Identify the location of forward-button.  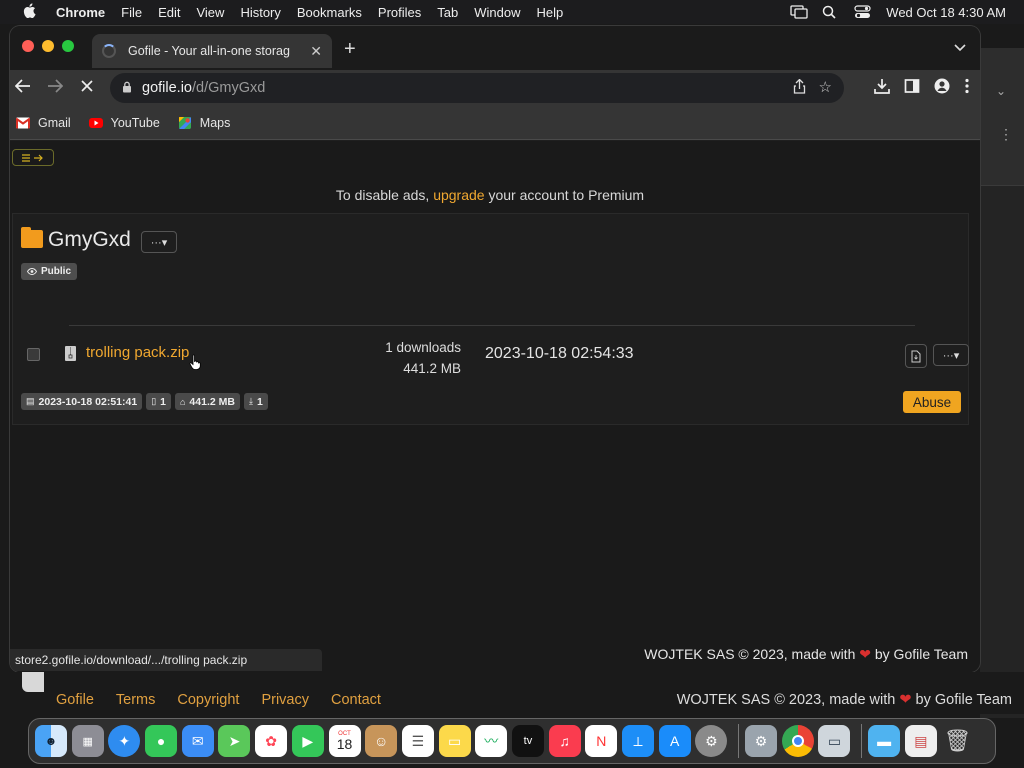
(55, 88).